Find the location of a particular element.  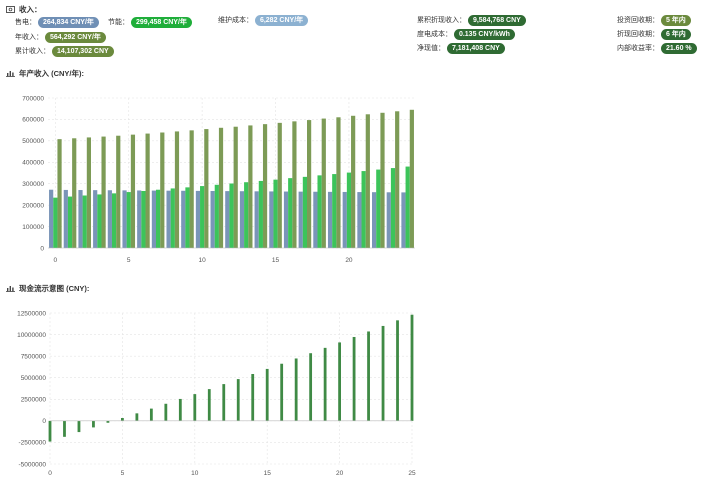

irr-value-badge: 21.60 % is located at coordinates (678, 48).